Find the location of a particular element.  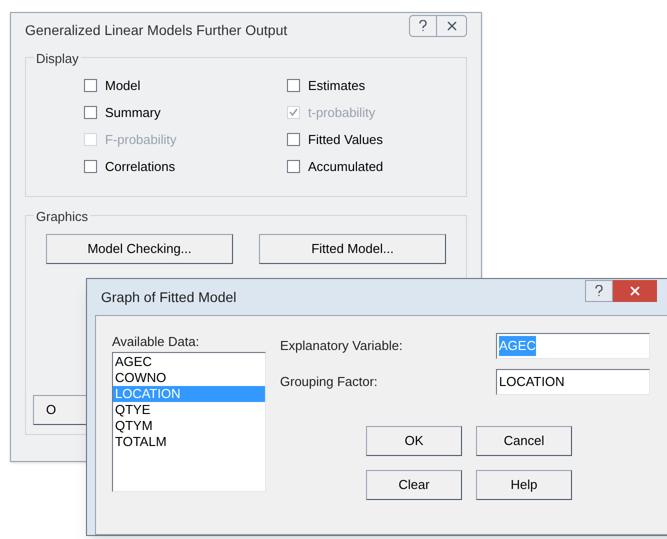

list-item: QTYM is located at coordinates (189, 426).